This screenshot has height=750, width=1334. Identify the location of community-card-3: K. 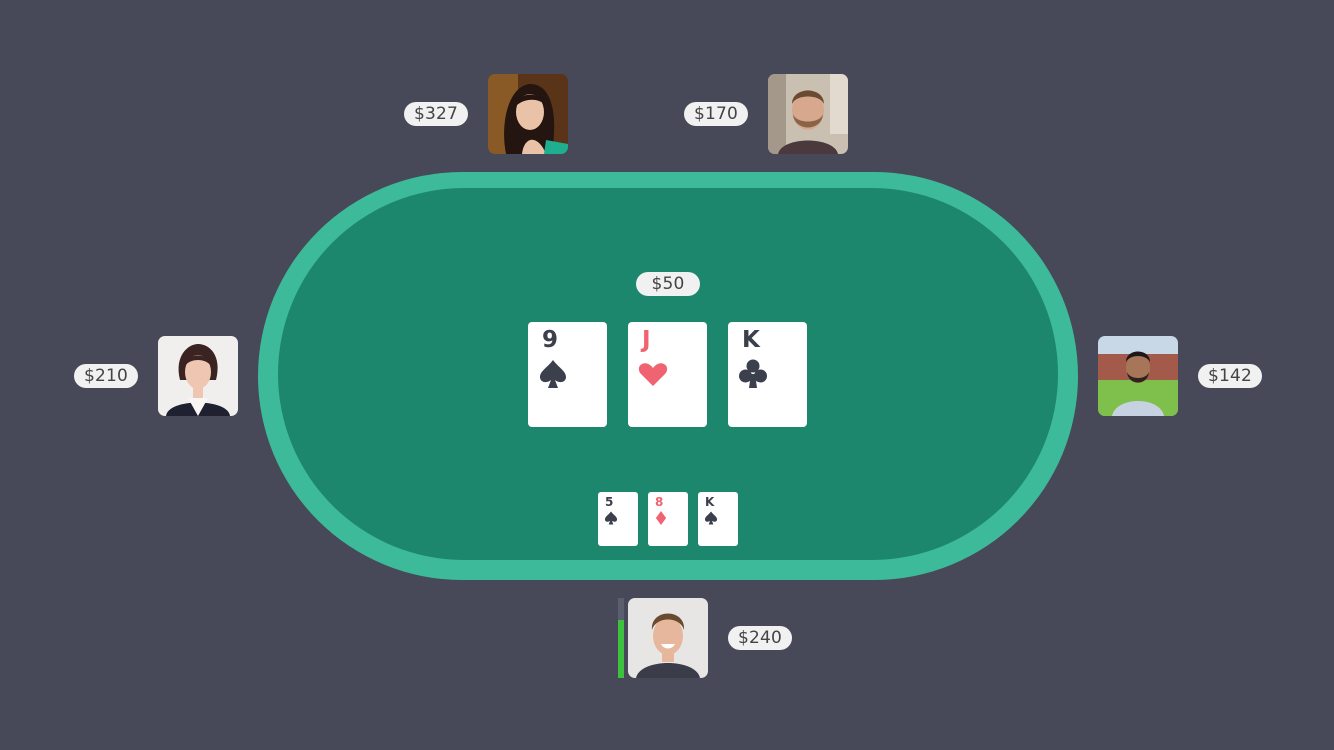
(767, 374).